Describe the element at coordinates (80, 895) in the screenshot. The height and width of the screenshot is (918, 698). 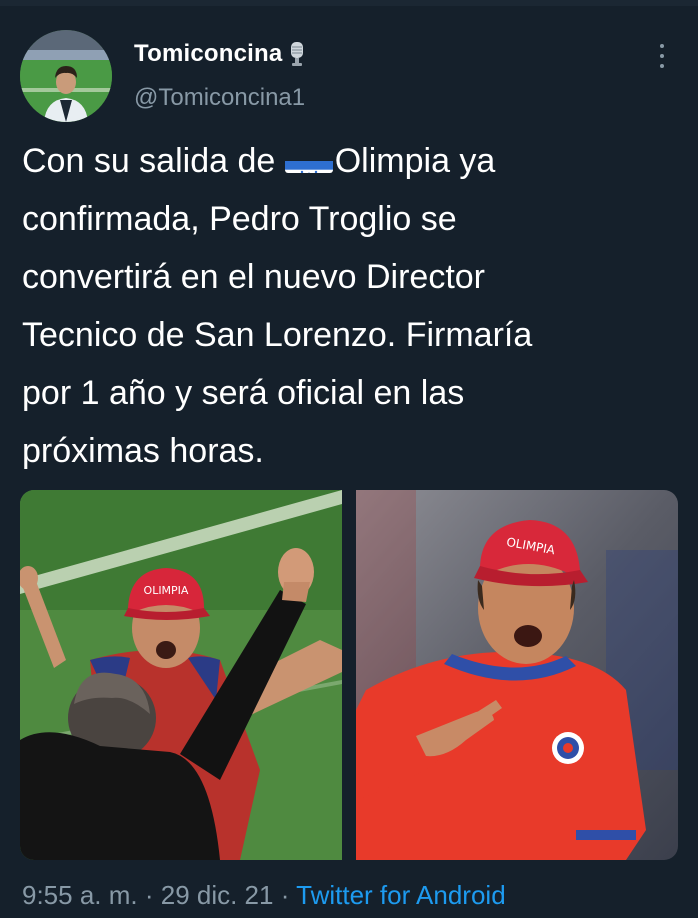
I see `tweet-time: 9:55 a. m.` at that location.